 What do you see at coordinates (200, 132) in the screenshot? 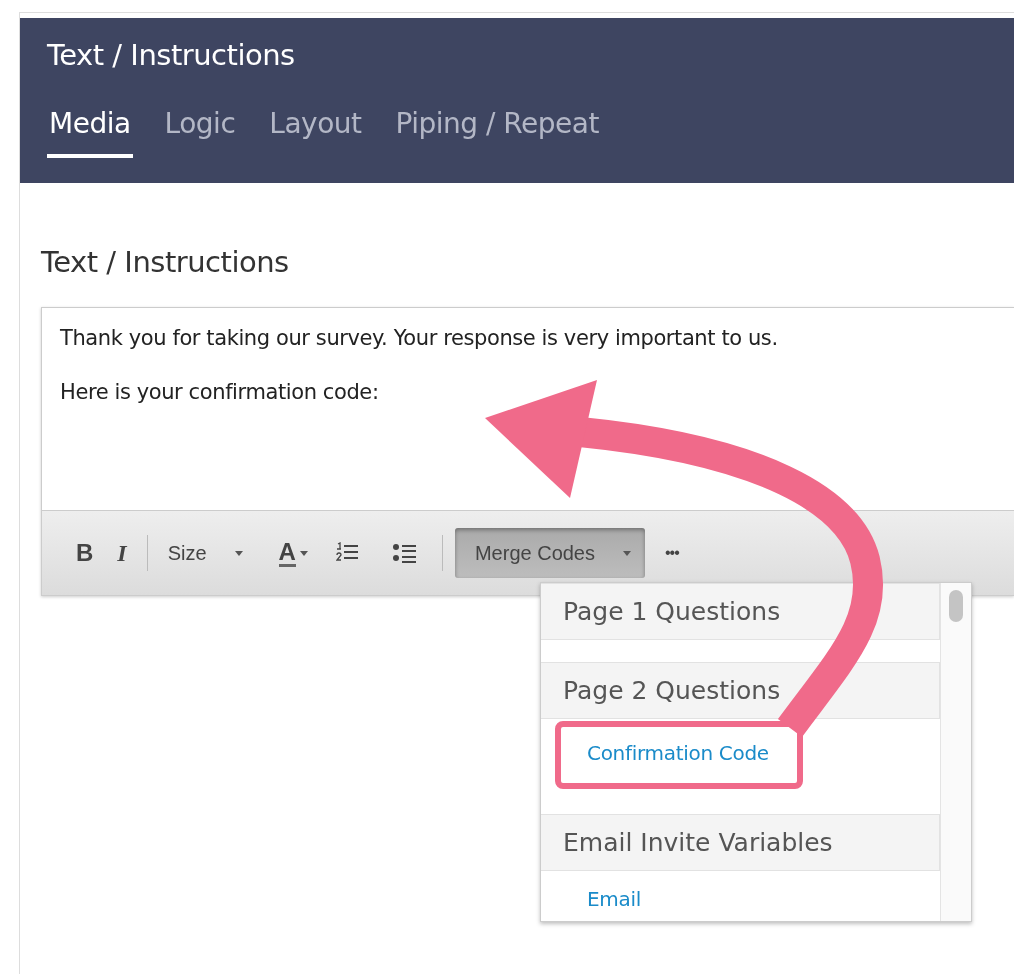
I see `tab: Logic` at bounding box center [200, 132].